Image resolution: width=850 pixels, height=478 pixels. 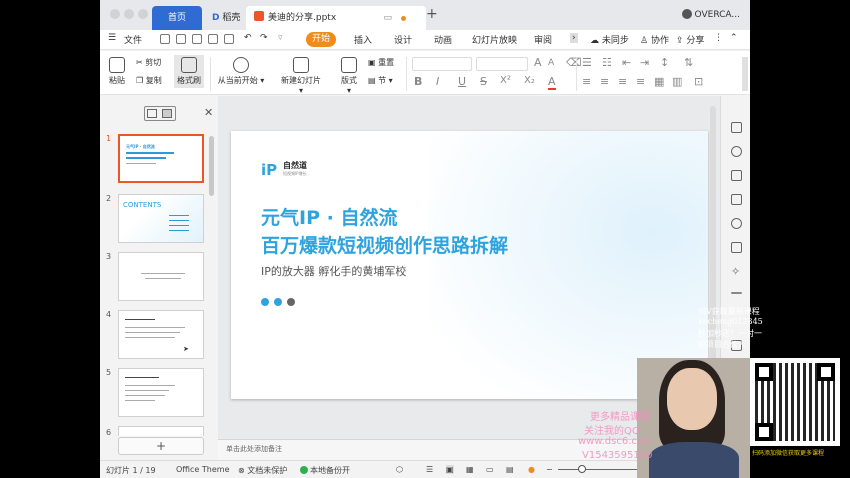 I want to click on close-pane-icon: ✕, so click(x=208, y=112).